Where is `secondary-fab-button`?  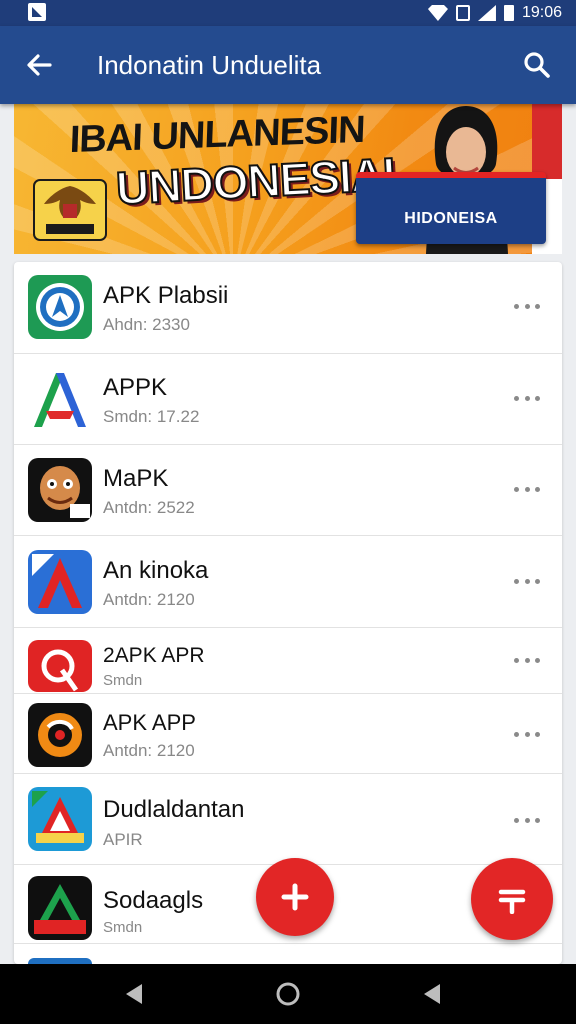 secondary-fab-button is located at coordinates (512, 899).